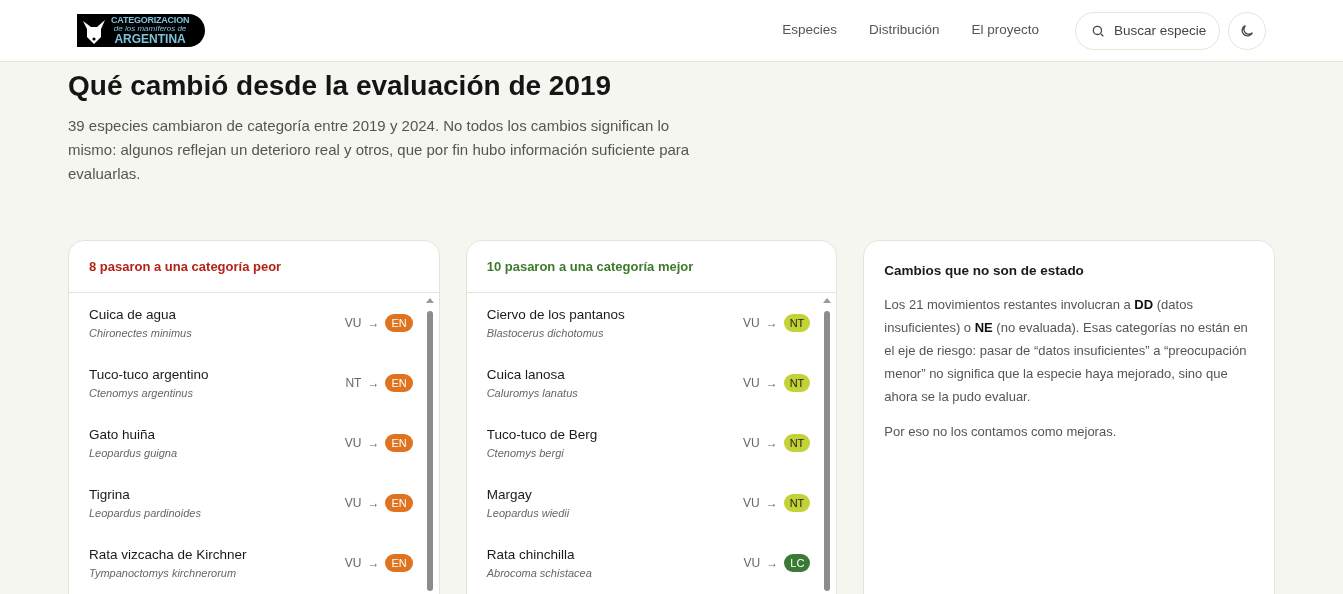 The image size is (1343, 594). Describe the element at coordinates (542, 435) in the screenshot. I see `species-name: Tuco-tuco de Berg` at that location.